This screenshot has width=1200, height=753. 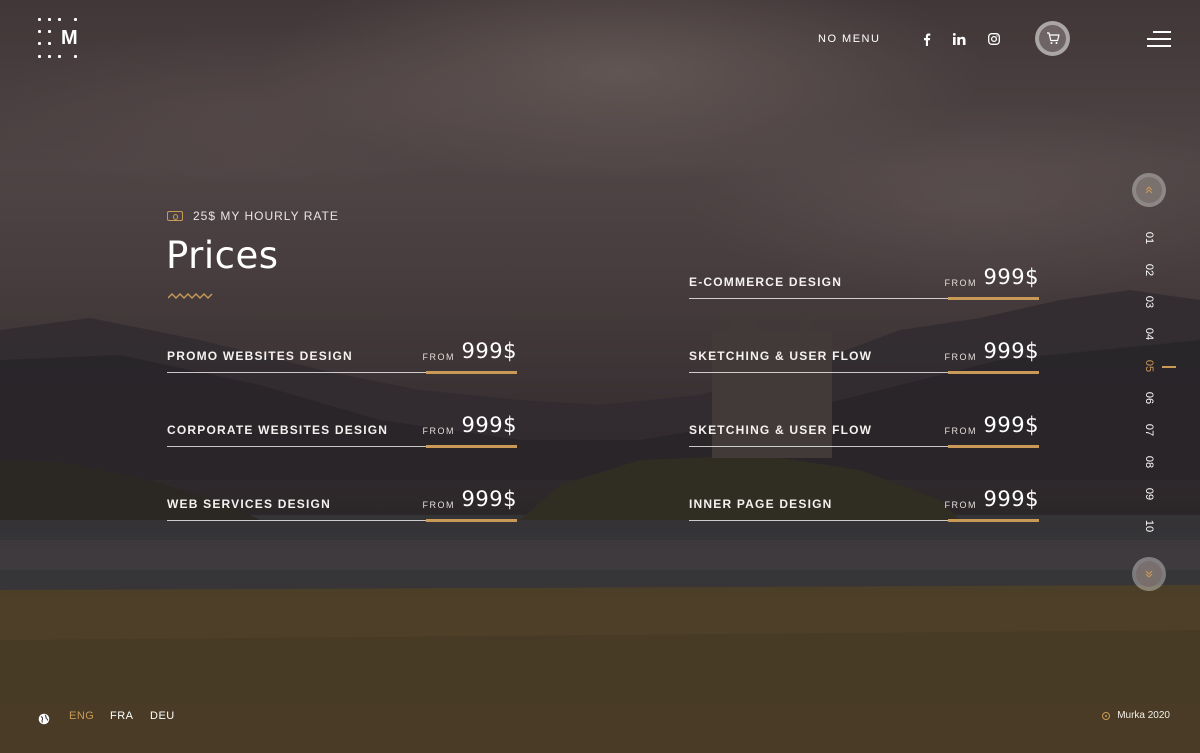 I want to click on language-option: FRA, so click(x=122, y=716).